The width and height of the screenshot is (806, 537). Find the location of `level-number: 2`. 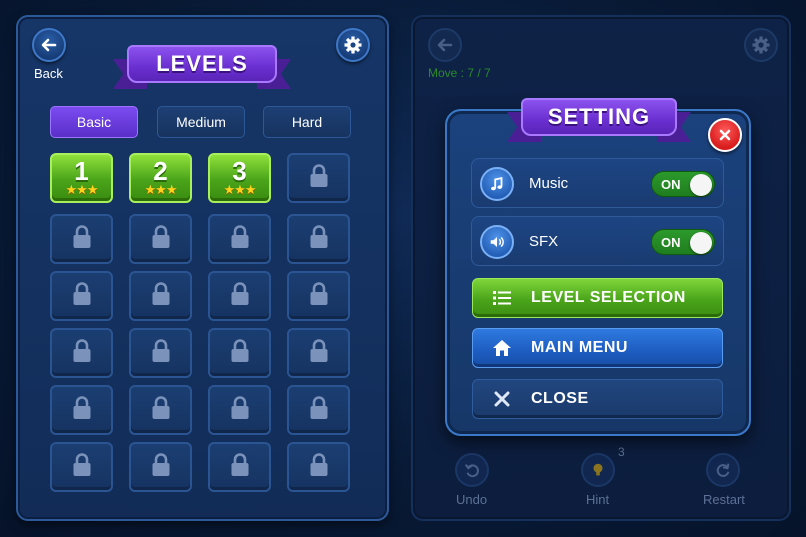

level-number: 2 is located at coordinates (160, 171).